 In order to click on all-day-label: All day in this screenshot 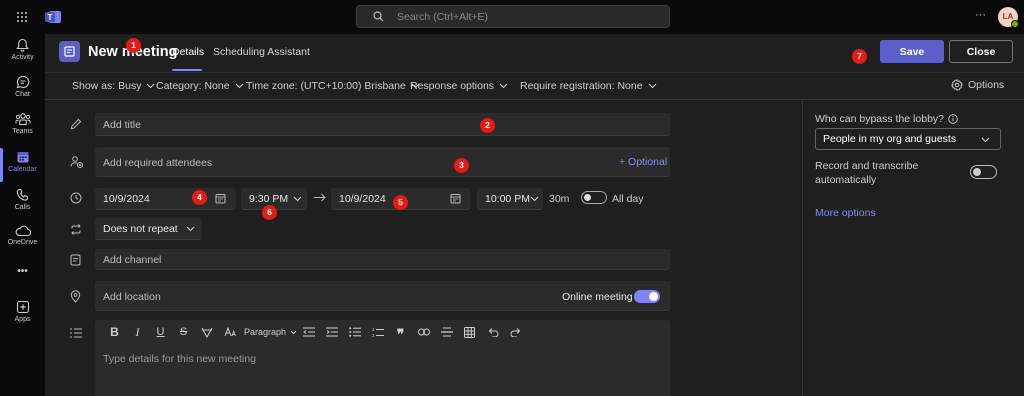, I will do `click(628, 199)`.